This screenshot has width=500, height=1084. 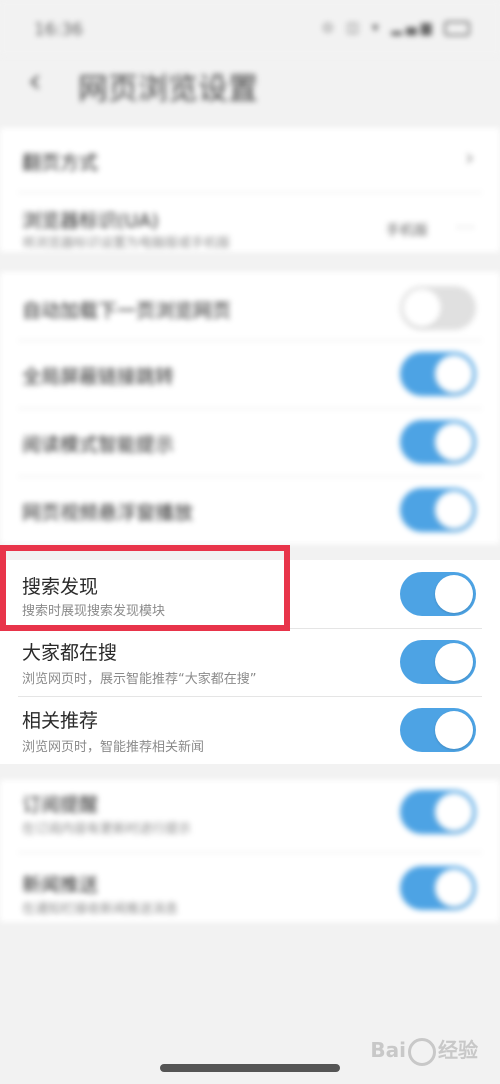 I want to click on row-title: 大家都在搜, so click(x=70, y=653).